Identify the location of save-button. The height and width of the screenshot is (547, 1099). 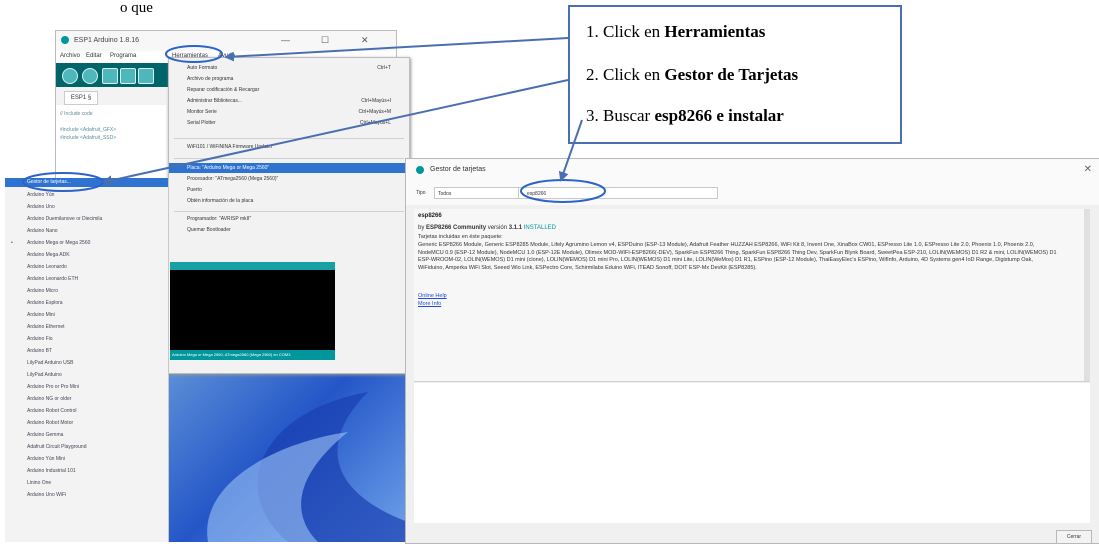
(146, 76).